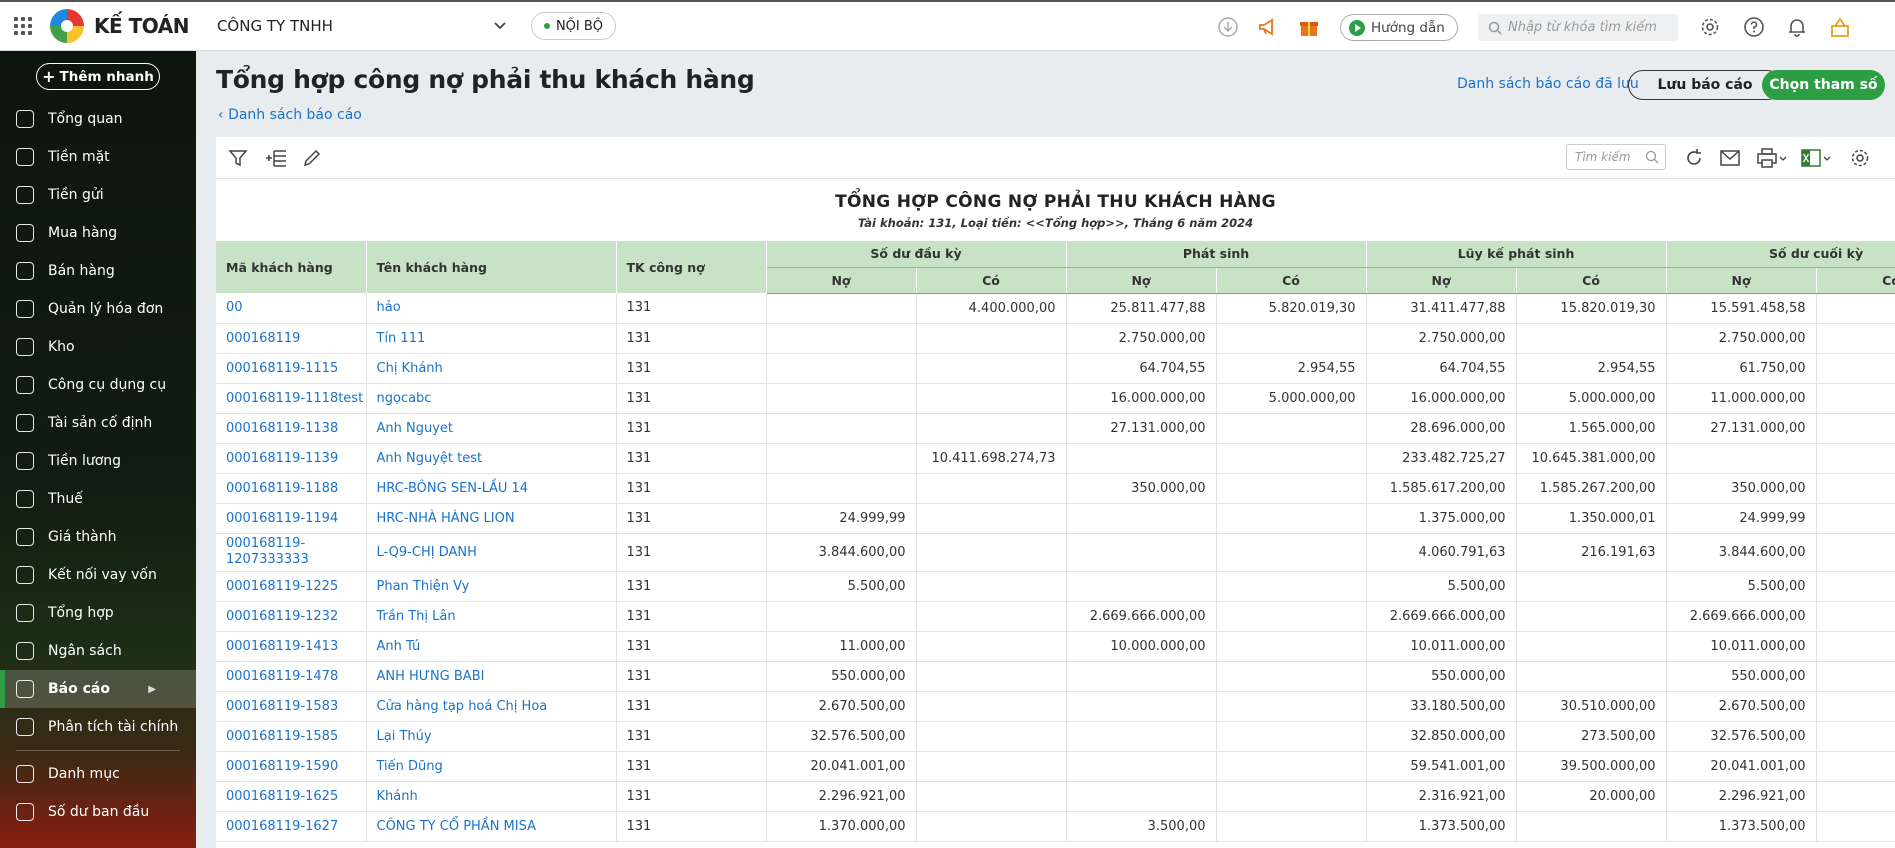 The width and height of the screenshot is (1895, 848). I want to click on col-header-cumulative-credit: Có, so click(1591, 280).